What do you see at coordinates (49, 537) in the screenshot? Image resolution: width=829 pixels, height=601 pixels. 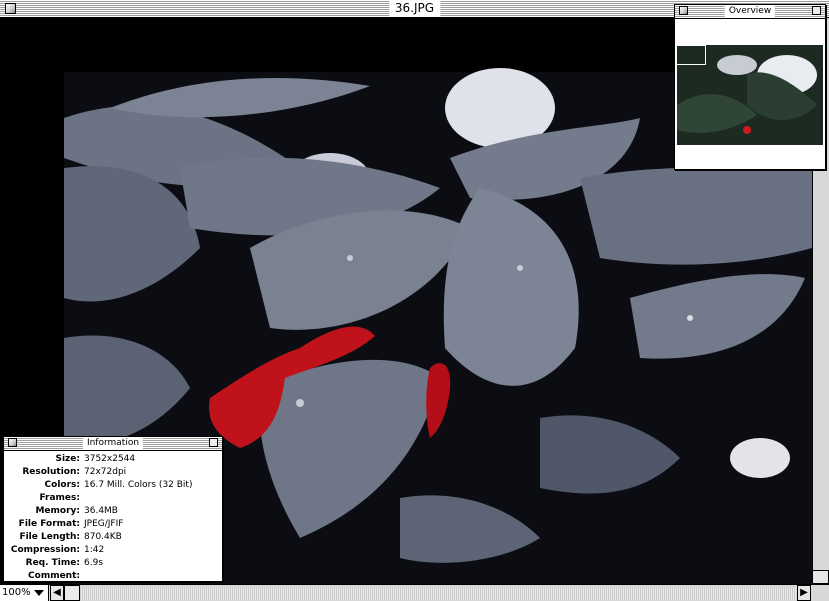 I see `info-label: File Length:` at bounding box center [49, 537].